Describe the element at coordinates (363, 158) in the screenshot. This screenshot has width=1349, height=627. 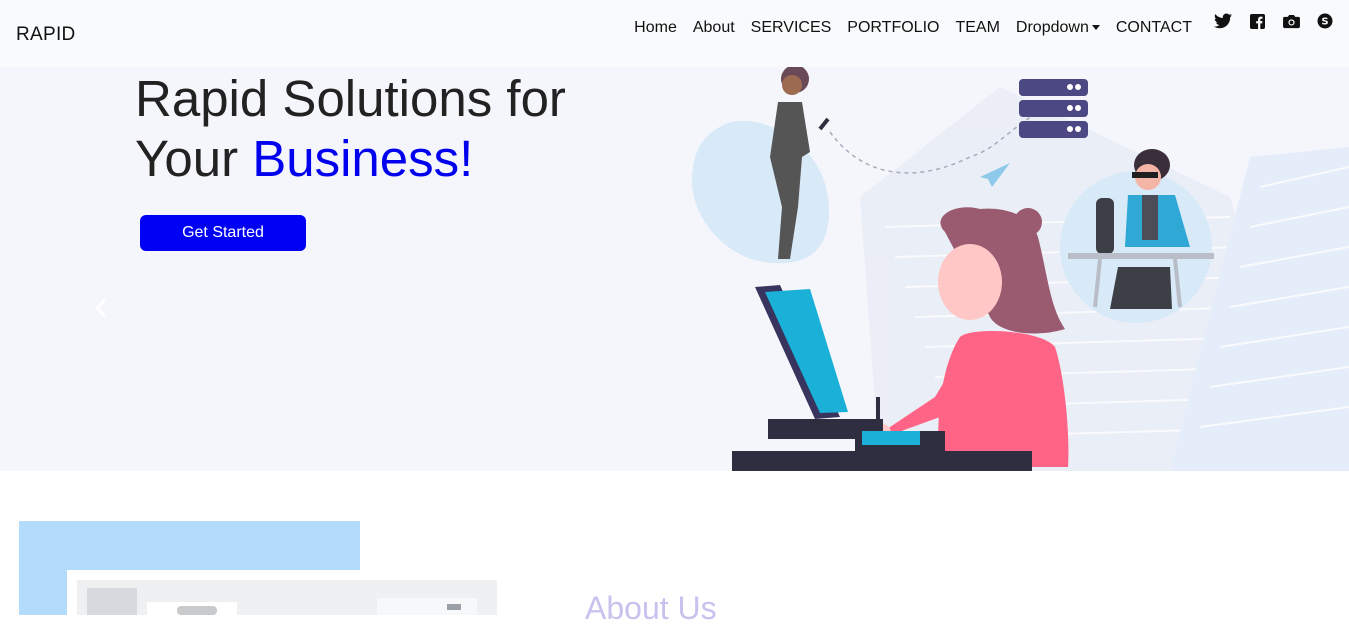
I see `hero-title-accent: Business!` at that location.